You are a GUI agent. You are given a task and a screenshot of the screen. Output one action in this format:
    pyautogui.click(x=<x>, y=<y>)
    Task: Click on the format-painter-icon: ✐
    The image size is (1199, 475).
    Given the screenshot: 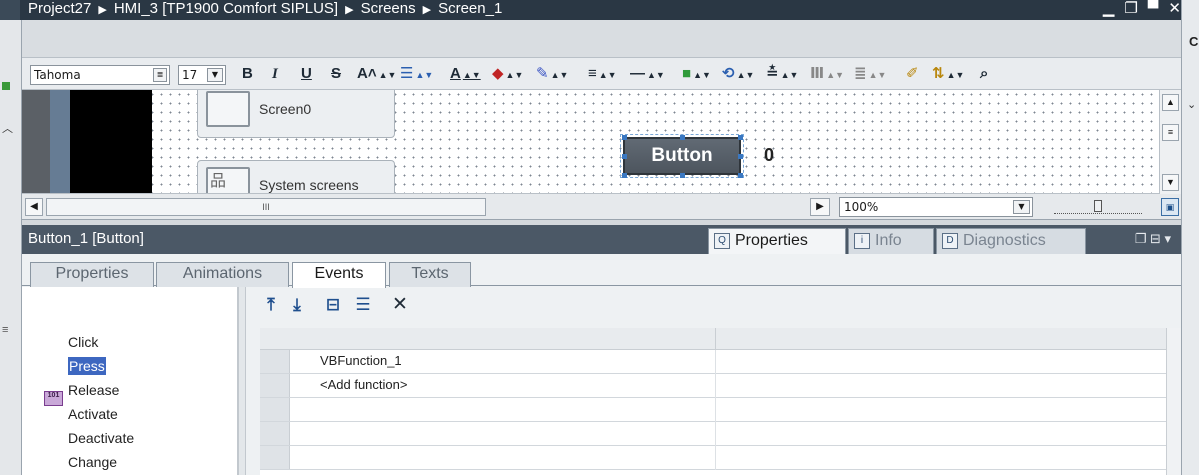 What is the action you would take?
    pyautogui.click(x=912, y=74)
    